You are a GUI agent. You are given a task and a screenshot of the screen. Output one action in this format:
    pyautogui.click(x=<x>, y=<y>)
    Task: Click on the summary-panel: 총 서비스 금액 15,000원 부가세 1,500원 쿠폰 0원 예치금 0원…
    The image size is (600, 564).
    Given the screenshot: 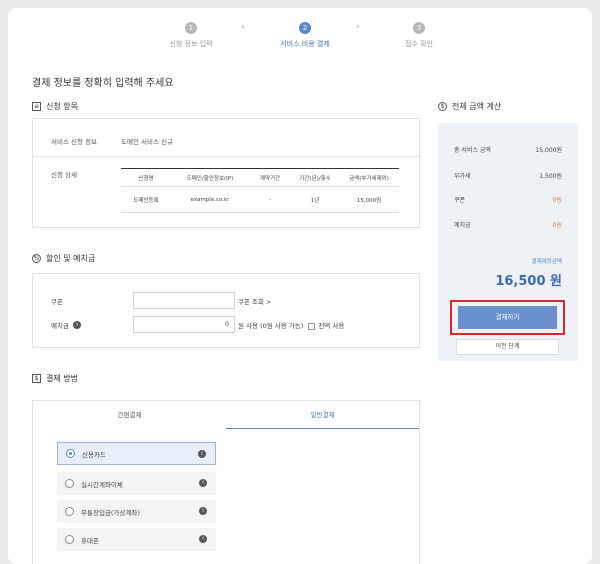 What is the action you would take?
    pyautogui.click(x=508, y=242)
    